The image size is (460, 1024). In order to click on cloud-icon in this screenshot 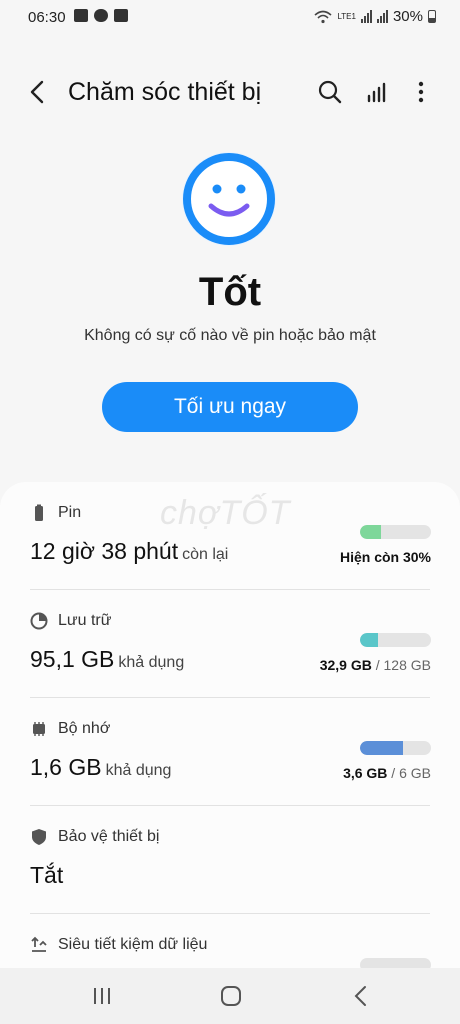, I will do `click(101, 15)`.